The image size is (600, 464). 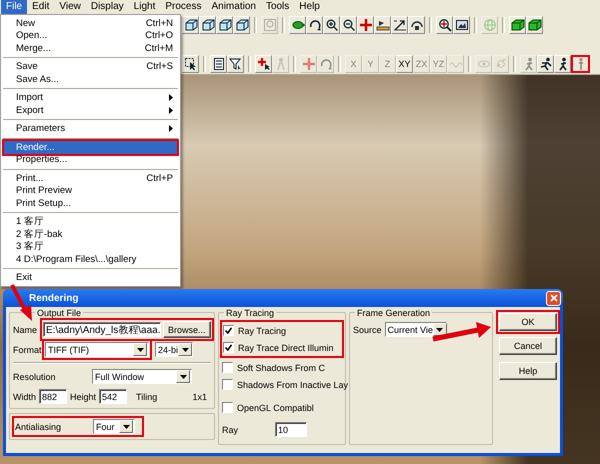 What do you see at coordinates (35, 377) in the screenshot?
I see `field-label: Resolution` at bounding box center [35, 377].